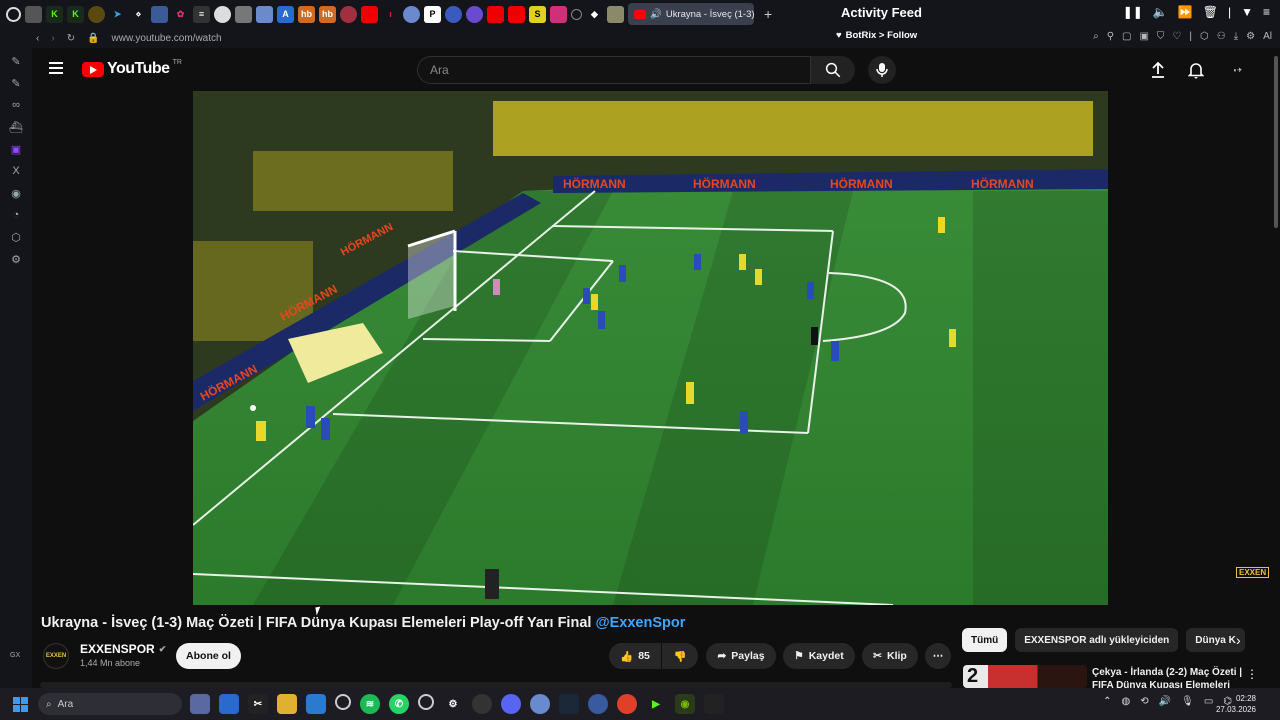  Describe the element at coordinates (16, 259) in the screenshot. I see `sidebar-settings-icon: ⚙` at that location.